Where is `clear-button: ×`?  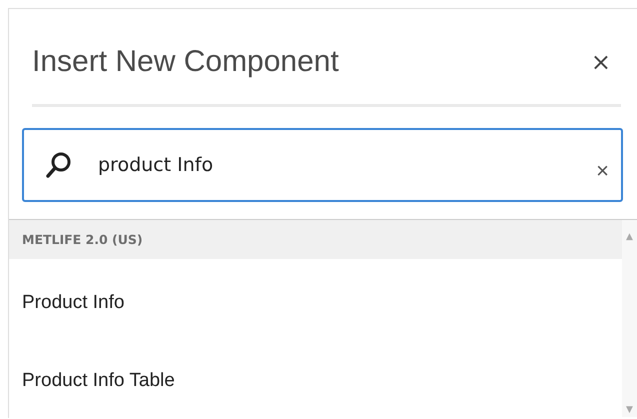 clear-button: × is located at coordinates (602, 171).